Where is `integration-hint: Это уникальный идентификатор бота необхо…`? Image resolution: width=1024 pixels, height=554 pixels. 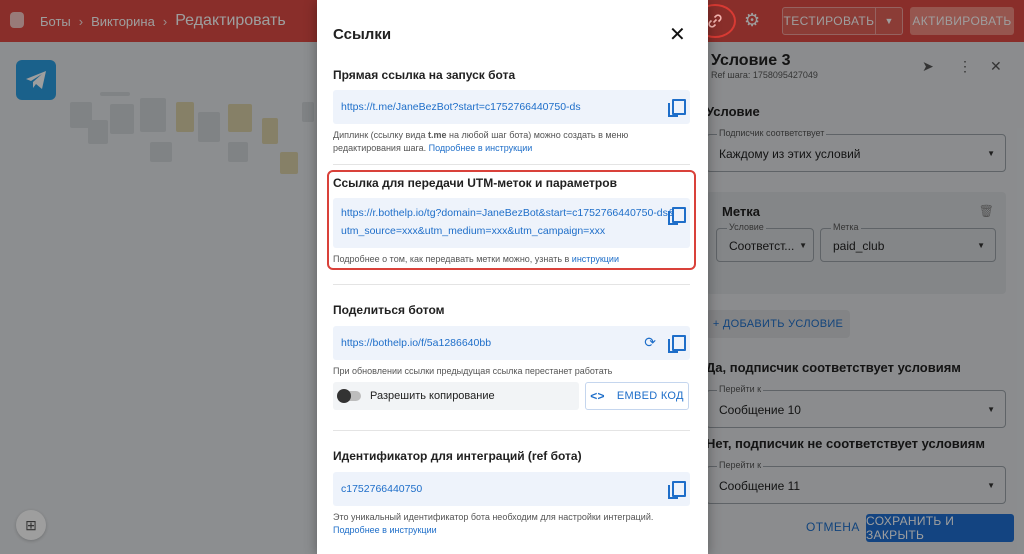
integration-hint: Это уникальный идентификатор бота необхо… is located at coordinates (513, 524).